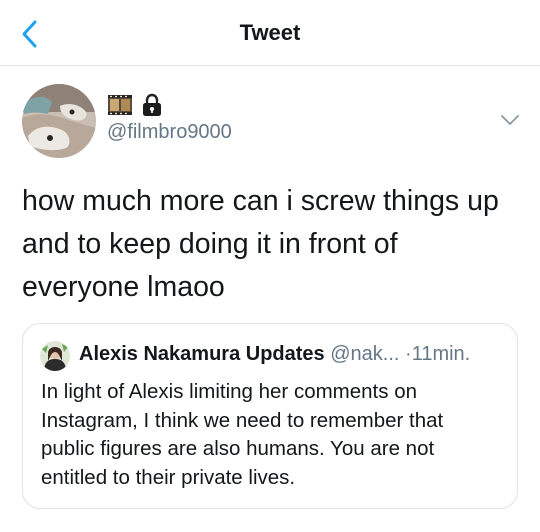  I want to click on page-title: Tweet, so click(270, 32).